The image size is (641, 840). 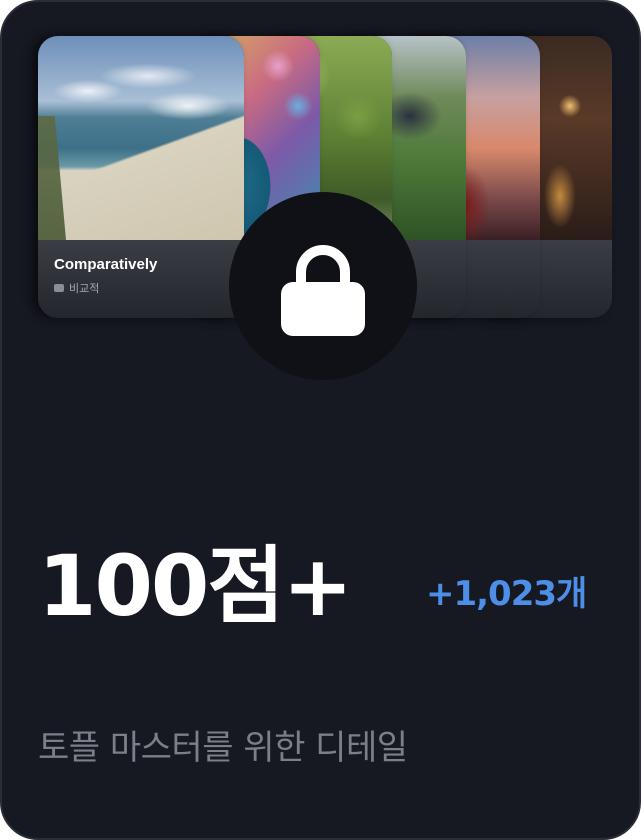 I want to click on tier-description: 토플 마스터를 위한 디테일, so click(x=223, y=748).